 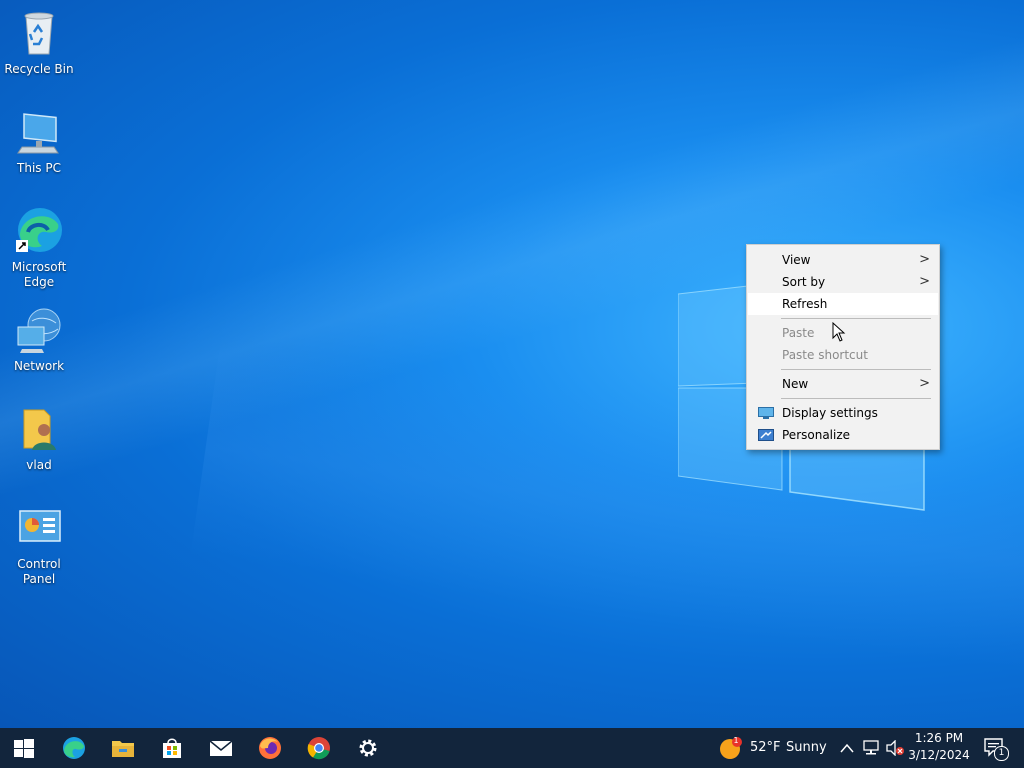 I want to click on start-icon, so click(x=24, y=748).